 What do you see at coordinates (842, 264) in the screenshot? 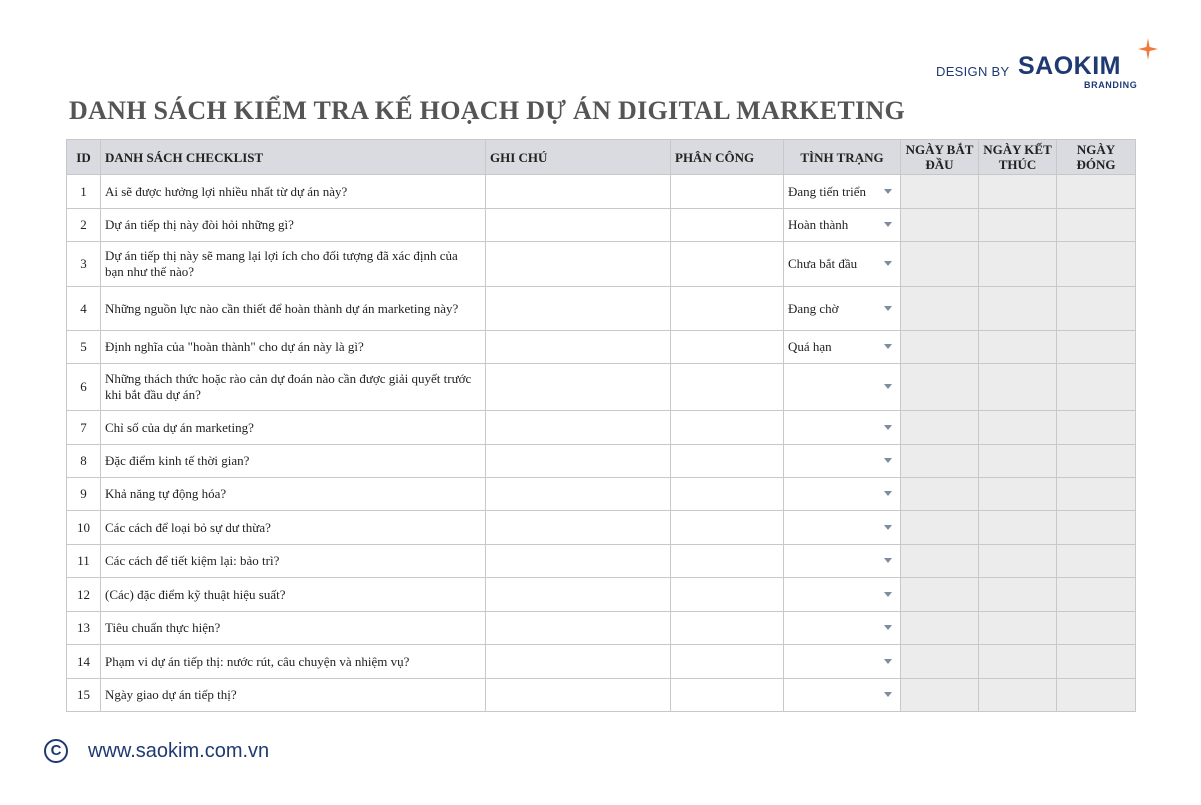
I see `status-dropdown: Chưa bắt đầu` at bounding box center [842, 264].